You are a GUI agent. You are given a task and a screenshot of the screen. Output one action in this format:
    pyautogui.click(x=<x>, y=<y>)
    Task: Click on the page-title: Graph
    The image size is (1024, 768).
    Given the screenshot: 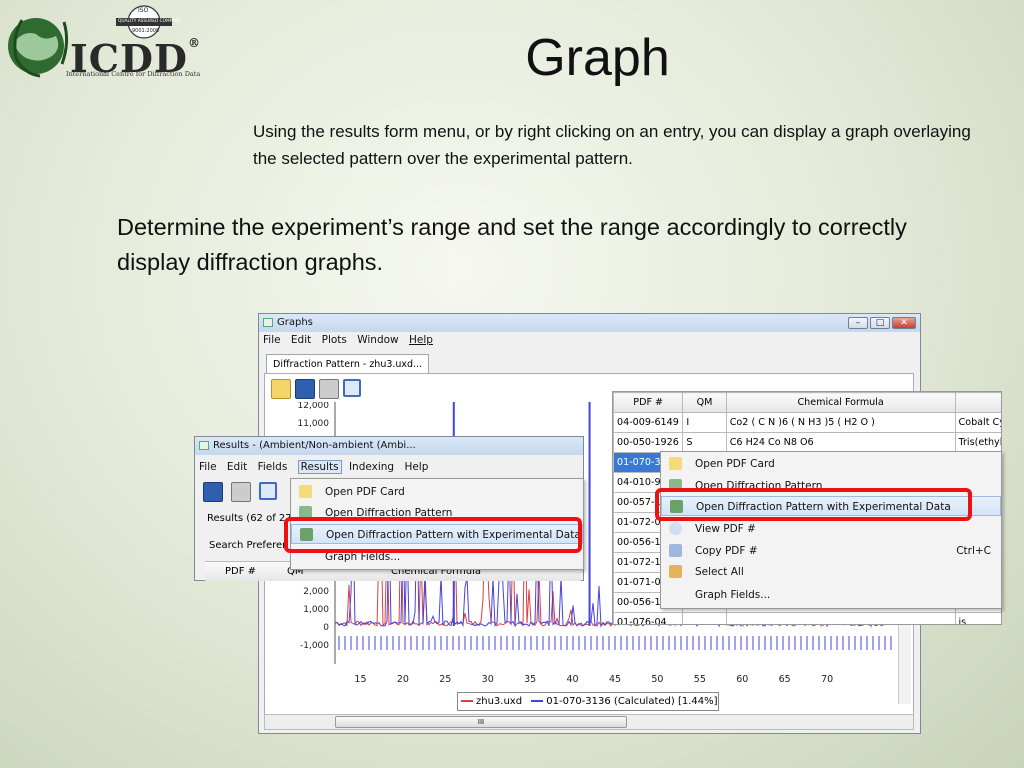 What is the action you would take?
    pyautogui.click(x=597, y=58)
    